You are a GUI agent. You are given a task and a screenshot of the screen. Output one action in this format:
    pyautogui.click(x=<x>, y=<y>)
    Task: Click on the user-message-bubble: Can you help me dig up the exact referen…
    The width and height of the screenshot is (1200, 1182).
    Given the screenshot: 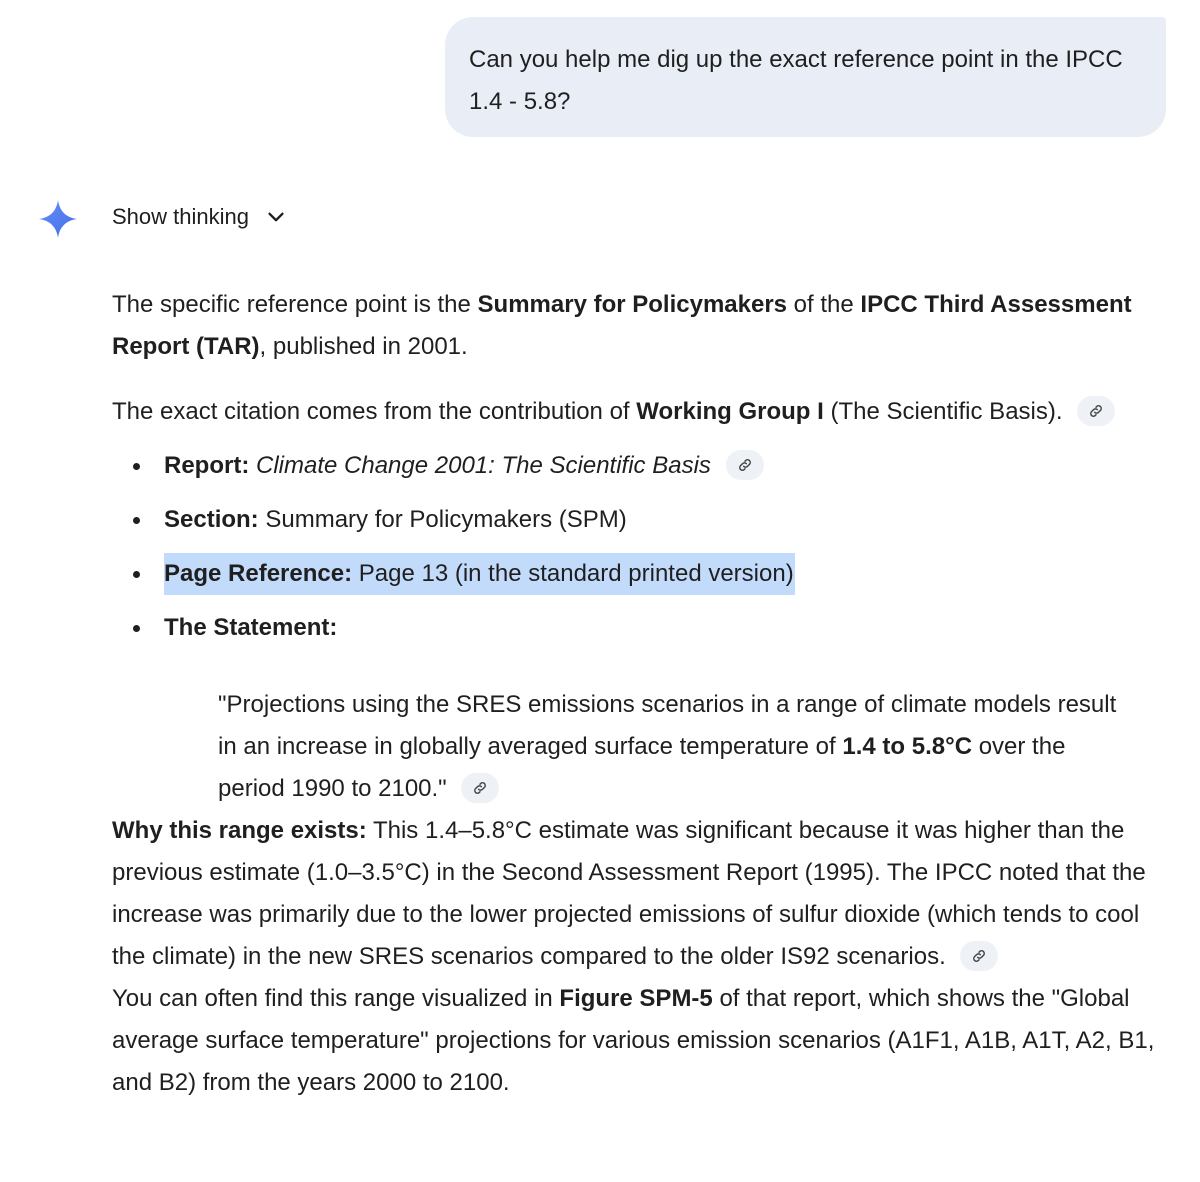 What is the action you would take?
    pyautogui.click(x=805, y=77)
    